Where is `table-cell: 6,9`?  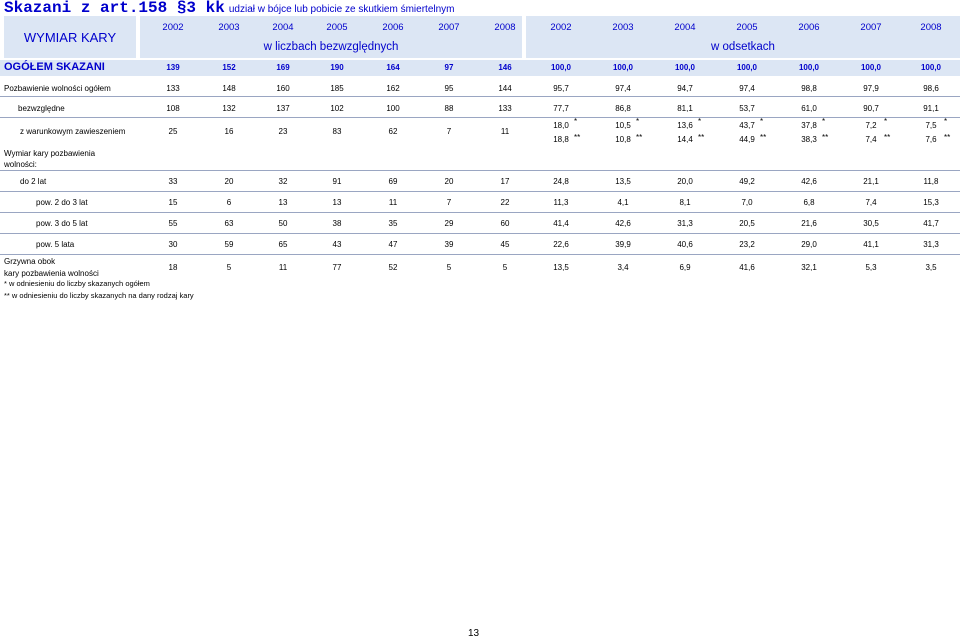
table-cell: 6,9 is located at coordinates (685, 267).